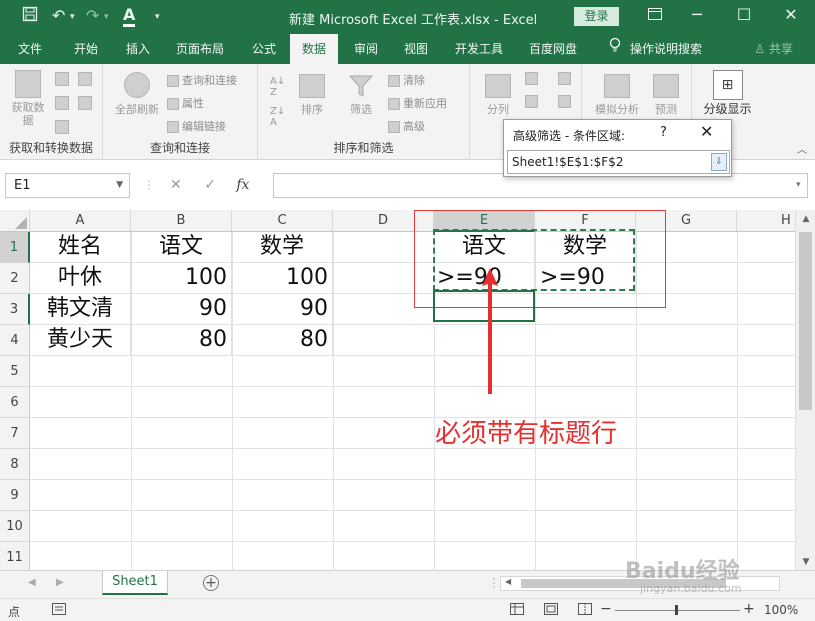 The height and width of the screenshot is (621, 815). What do you see at coordinates (210, 185) in the screenshot?
I see `enter-icon: ✓` at bounding box center [210, 185].